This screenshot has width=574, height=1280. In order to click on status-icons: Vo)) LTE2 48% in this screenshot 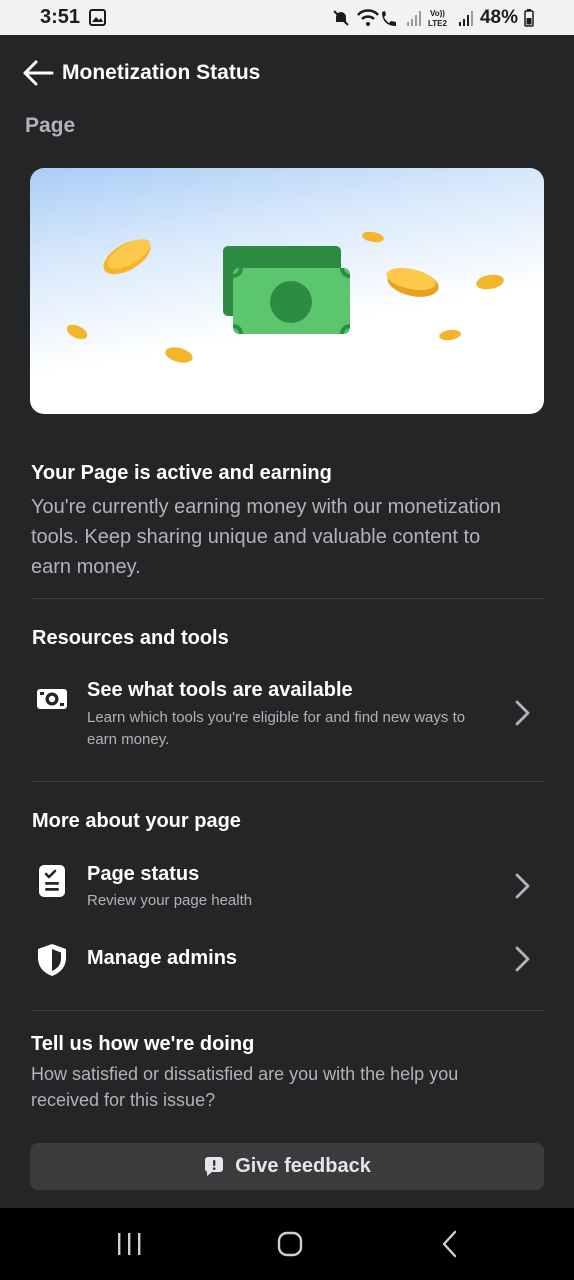, I will do `click(433, 18)`.